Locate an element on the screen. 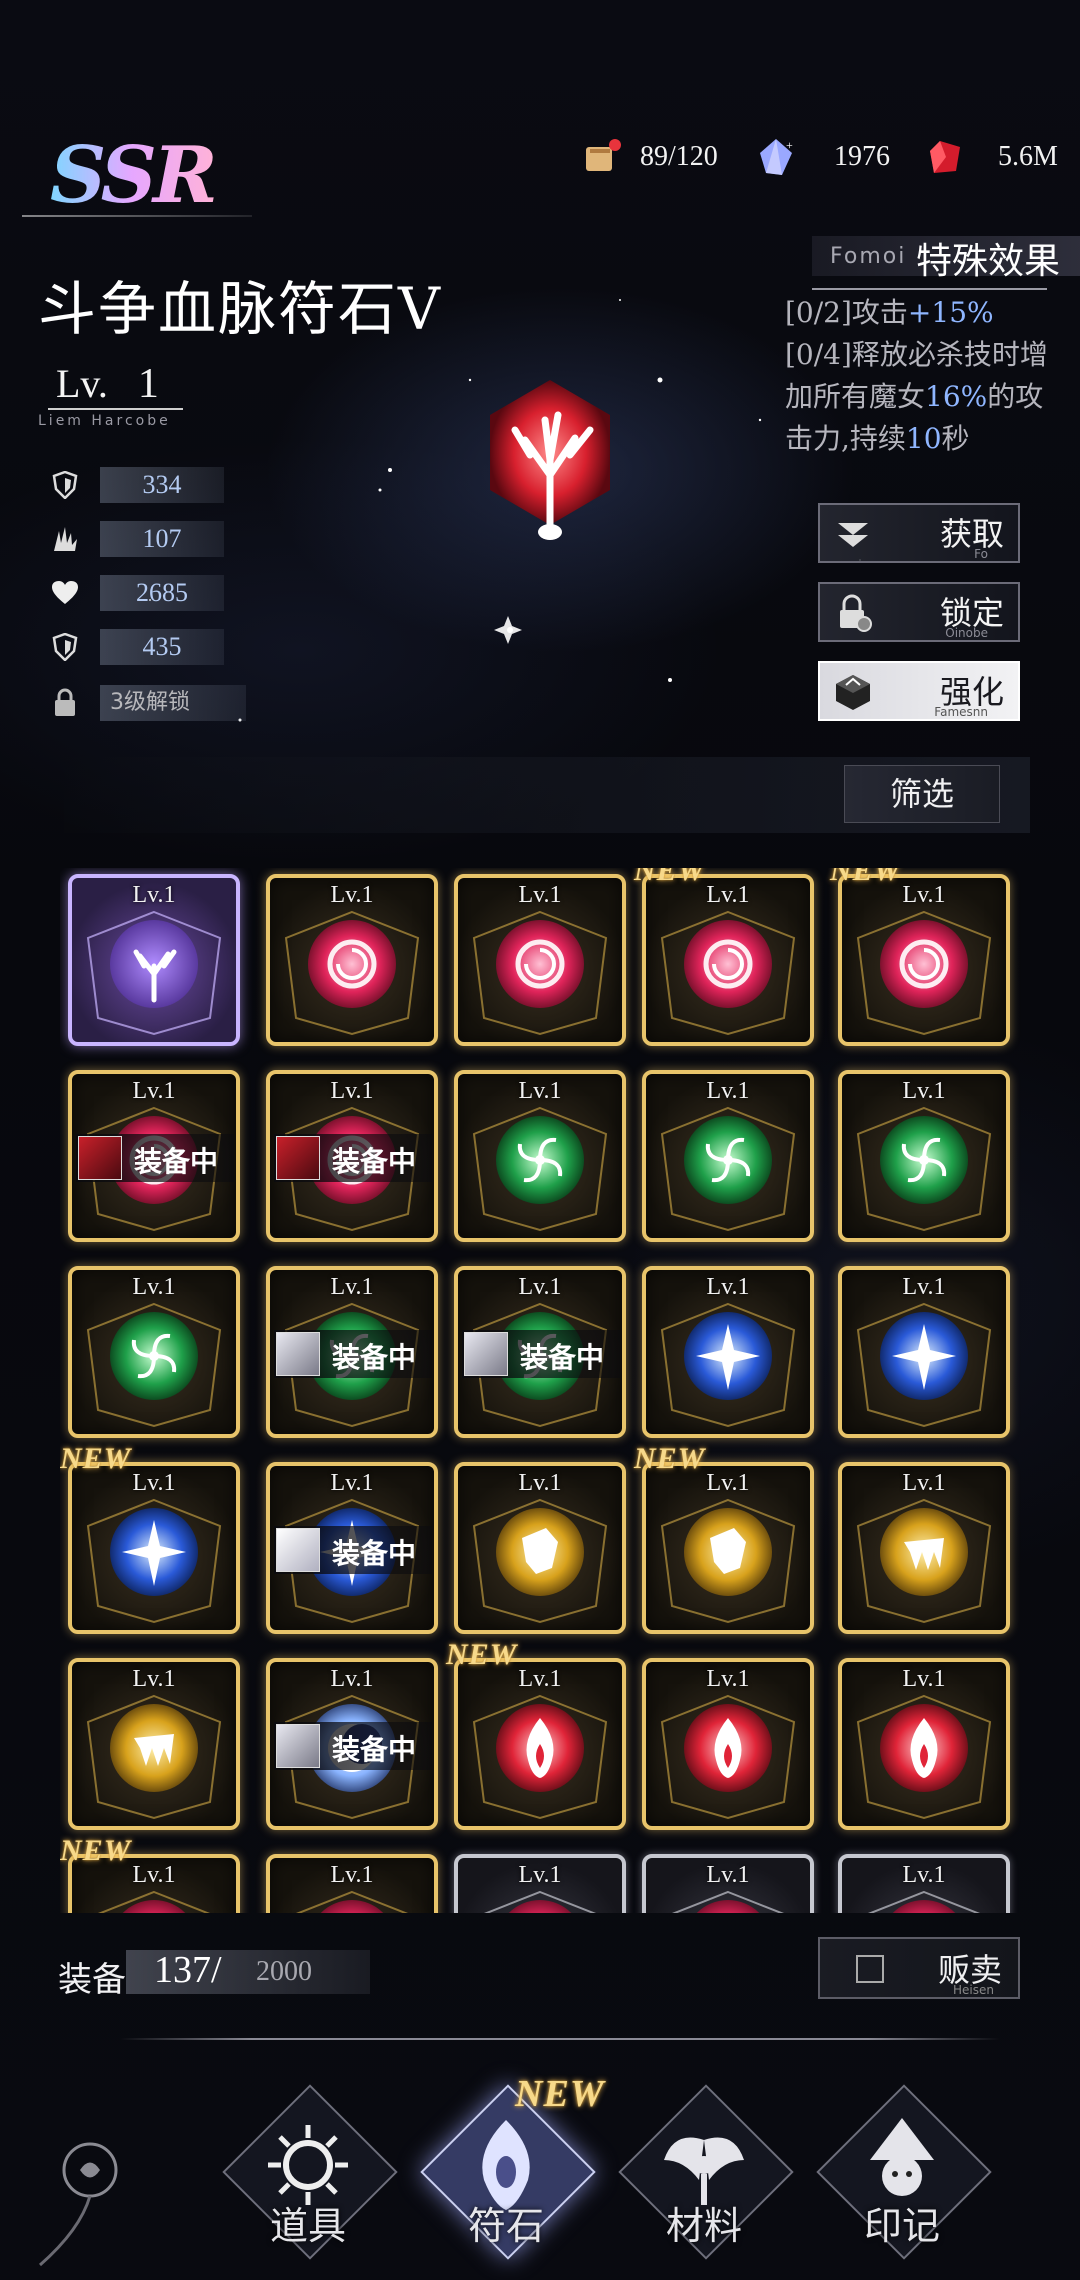  nav-label: 符石 is located at coordinates (505, 2226).